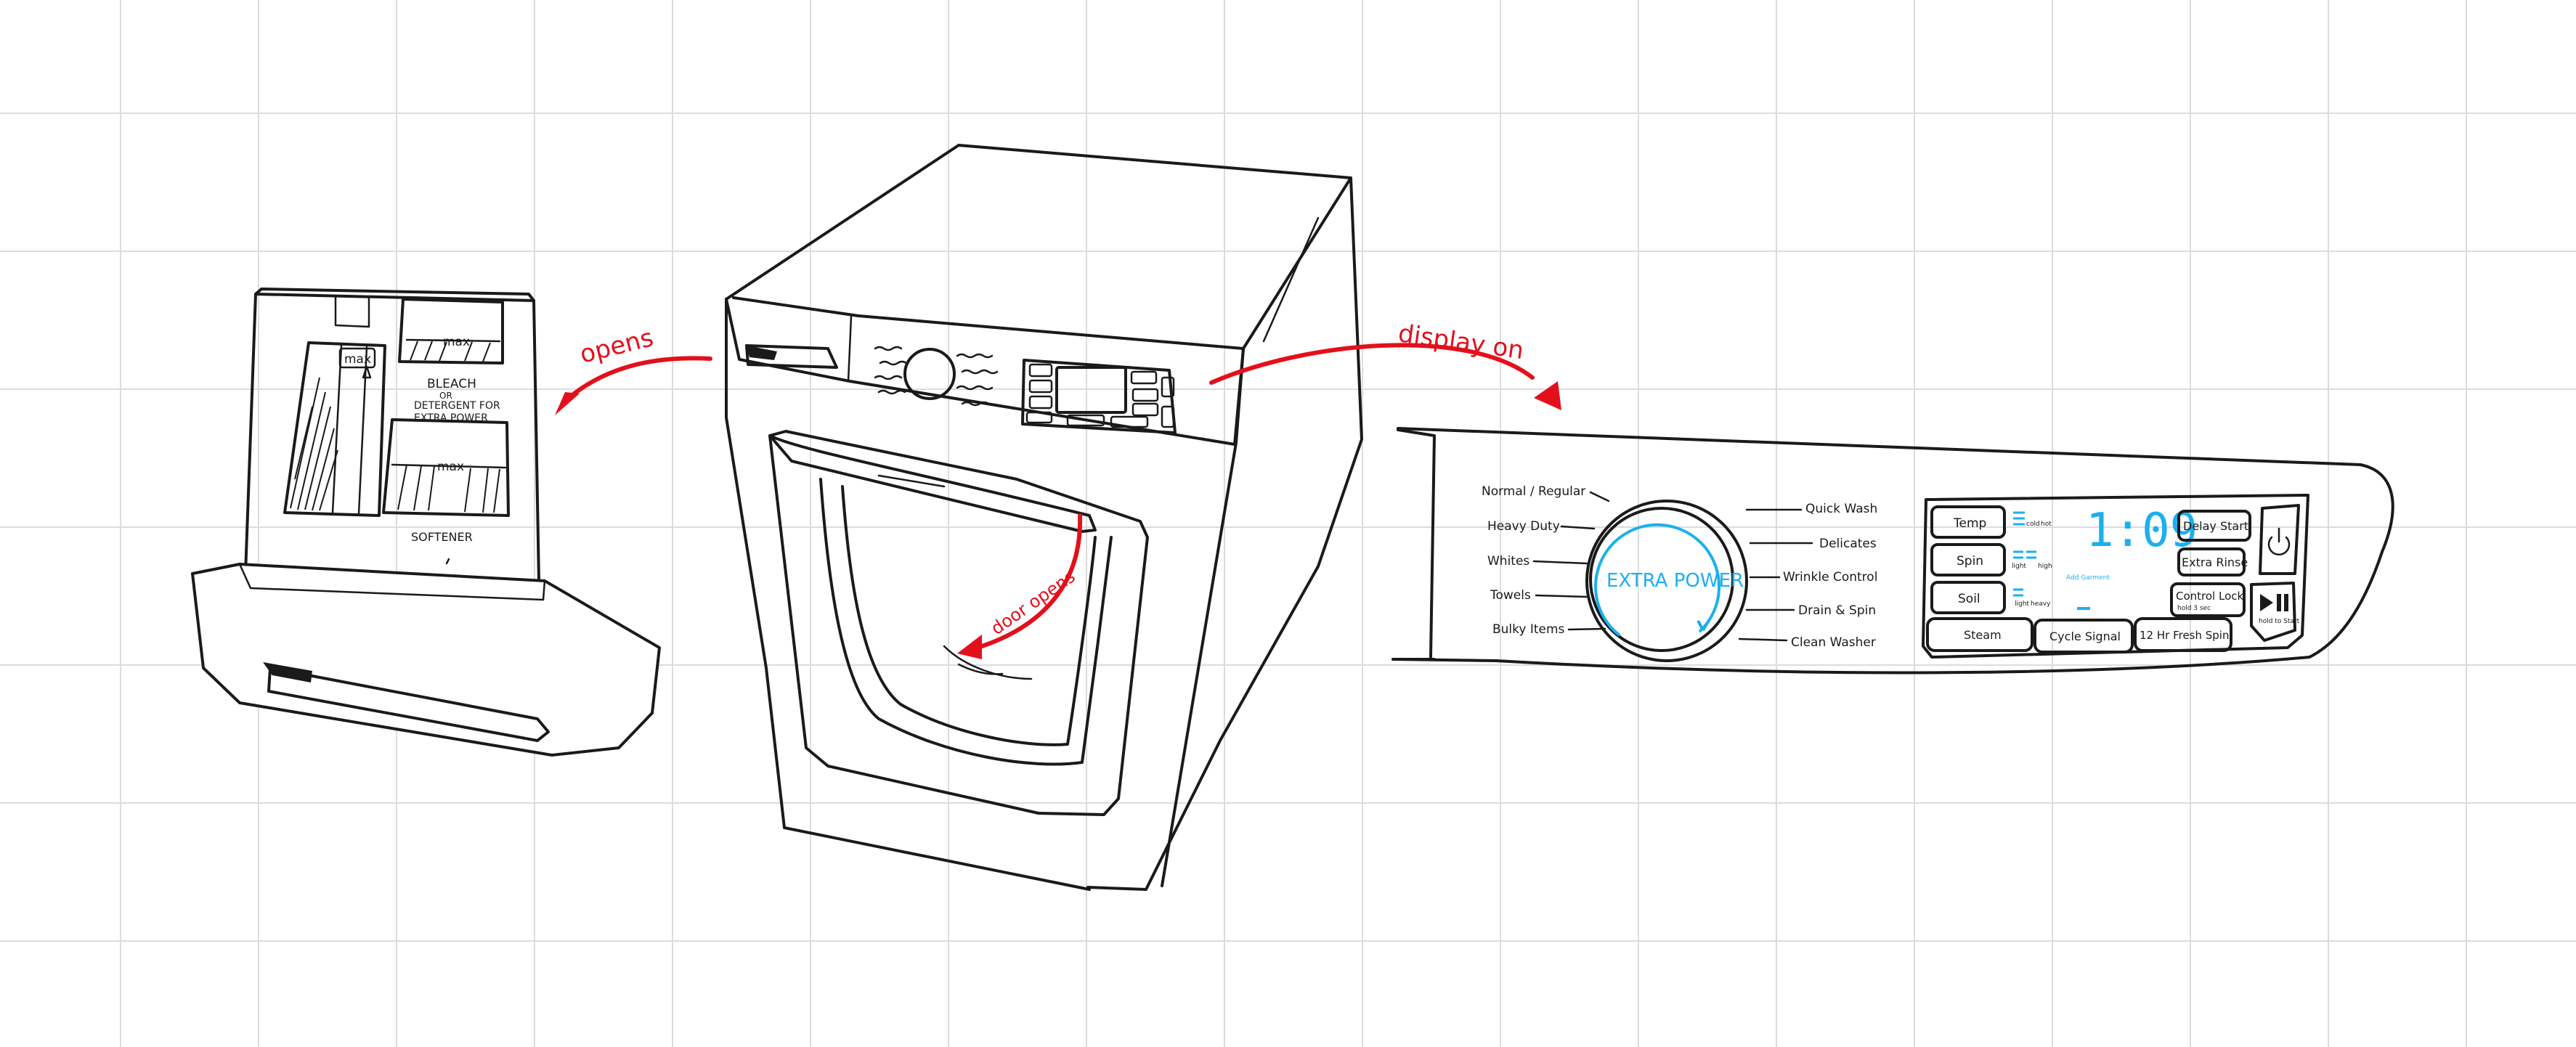  Describe the element at coordinates (2116, 576) in the screenshot. I see `button-display-block: Temp Spin Soil cold hot light high light` at that location.